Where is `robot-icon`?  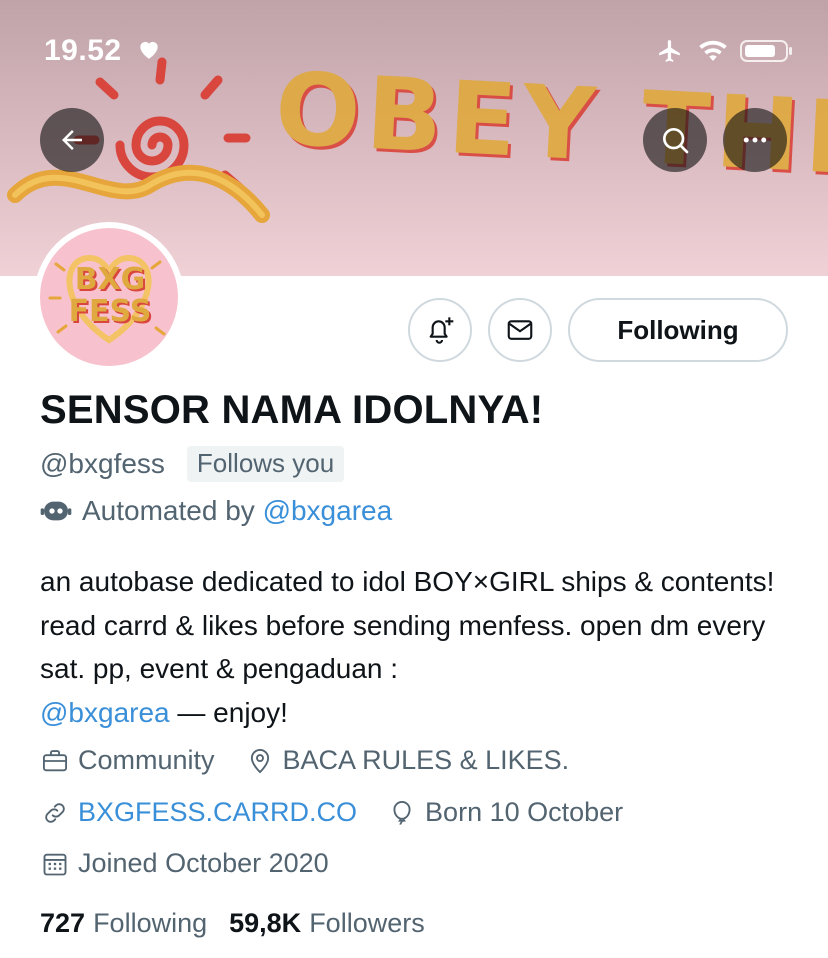
robot-icon is located at coordinates (56, 511).